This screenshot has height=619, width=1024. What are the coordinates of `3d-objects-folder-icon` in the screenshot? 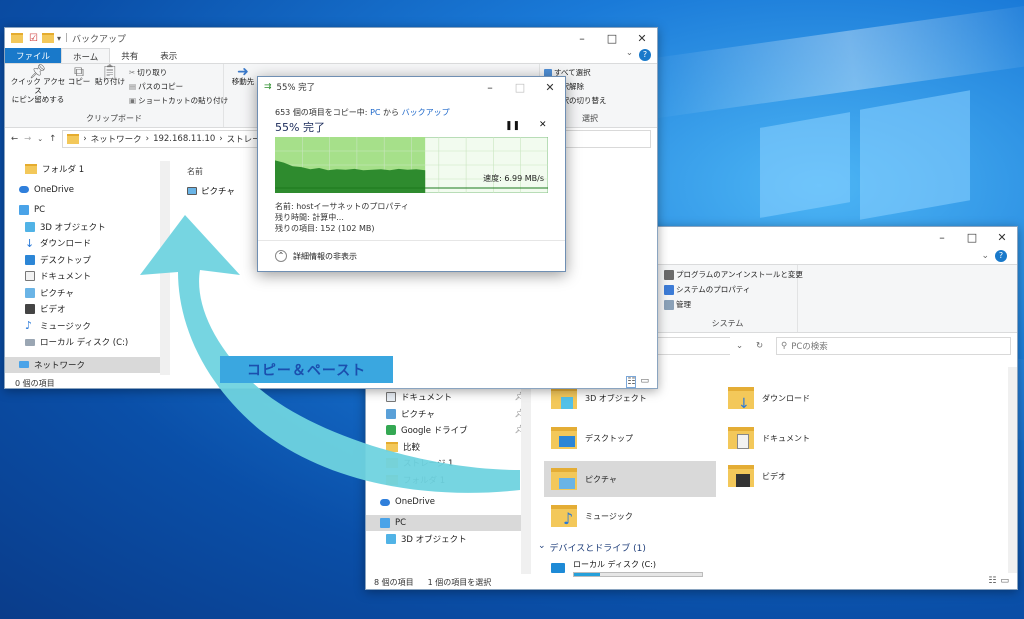 It's located at (564, 398).